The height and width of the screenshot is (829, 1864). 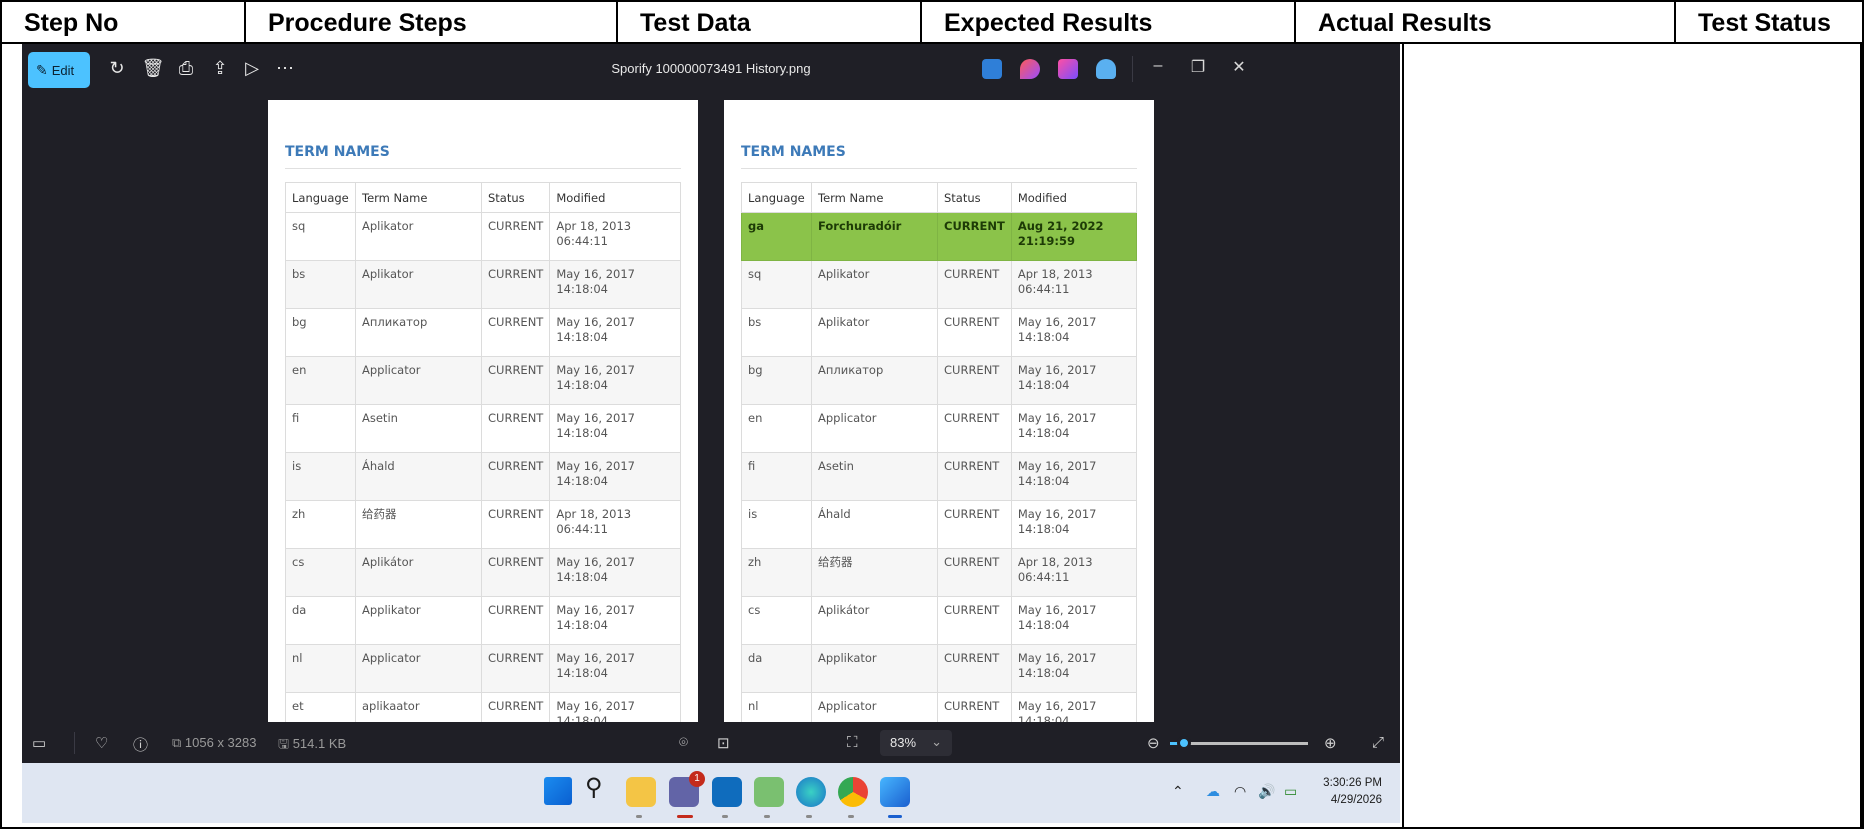 I want to click on system-clock: 3:30:26 PM 4/29/2026, so click(x=1352, y=792).